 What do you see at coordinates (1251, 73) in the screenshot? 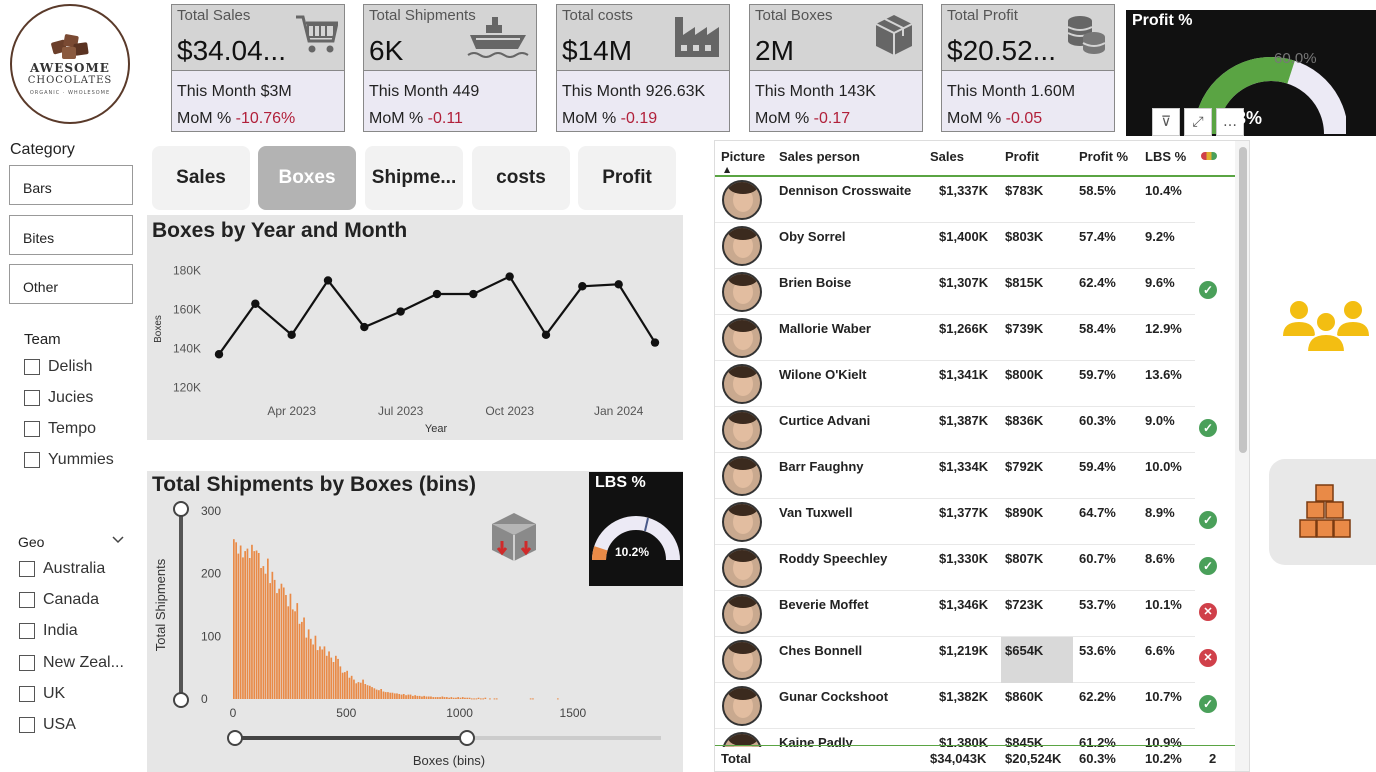
I see `profit-gauge-card: Profit % 60.0% ⊽ ⤢ … 3%` at bounding box center [1251, 73].